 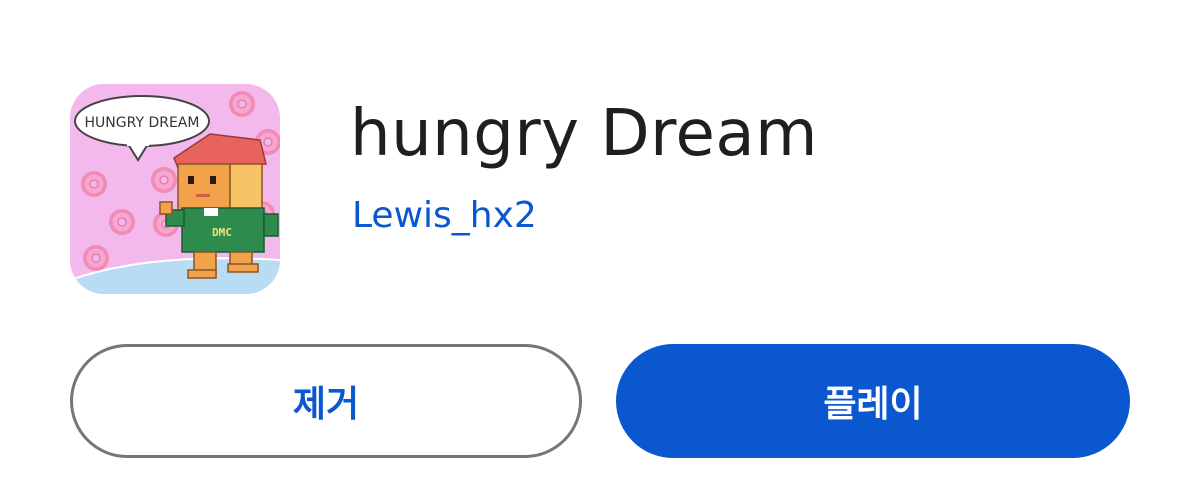 What do you see at coordinates (222, 232) in the screenshot?
I see `icon-shirt-text: DMC` at bounding box center [222, 232].